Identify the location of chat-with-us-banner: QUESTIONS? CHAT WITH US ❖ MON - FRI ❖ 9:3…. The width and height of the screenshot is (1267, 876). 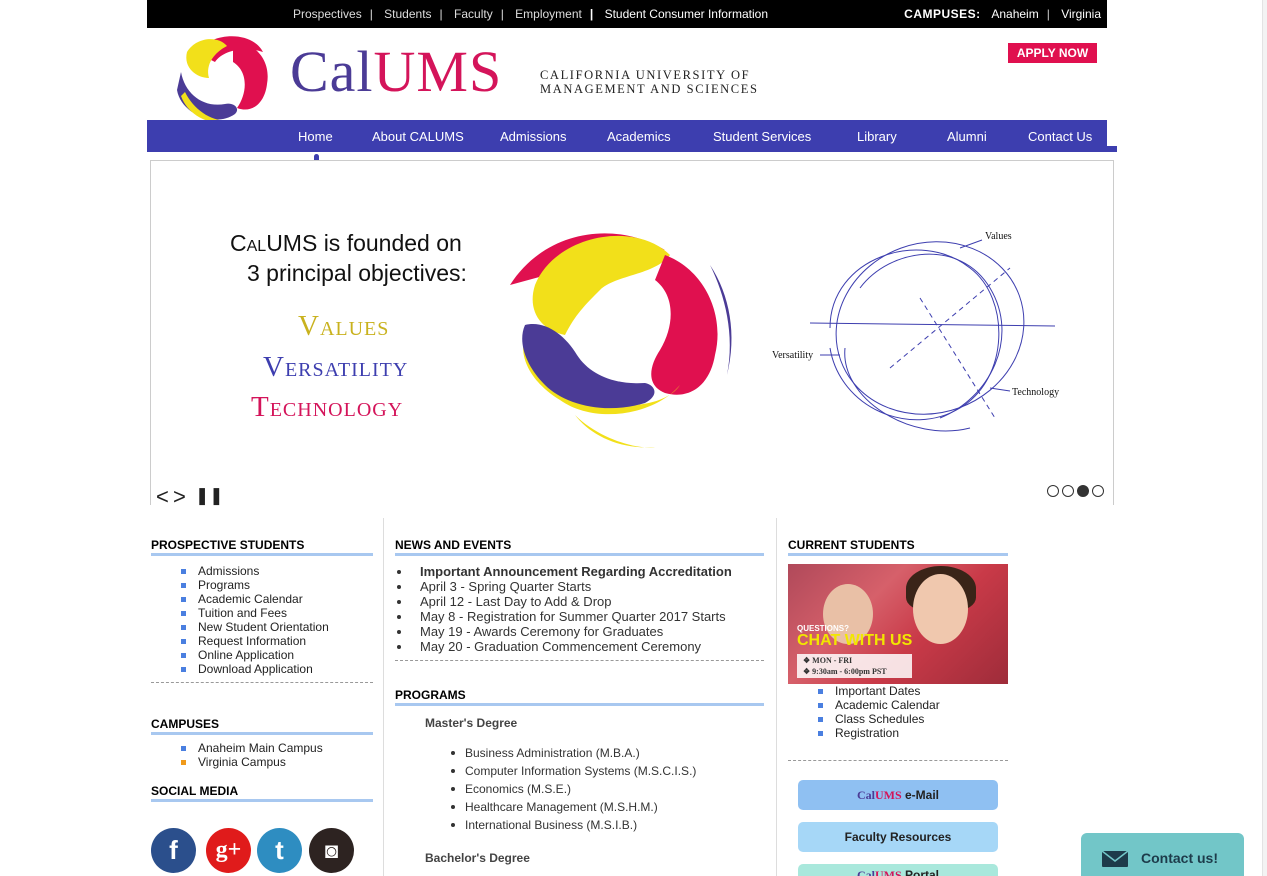
(898, 624).